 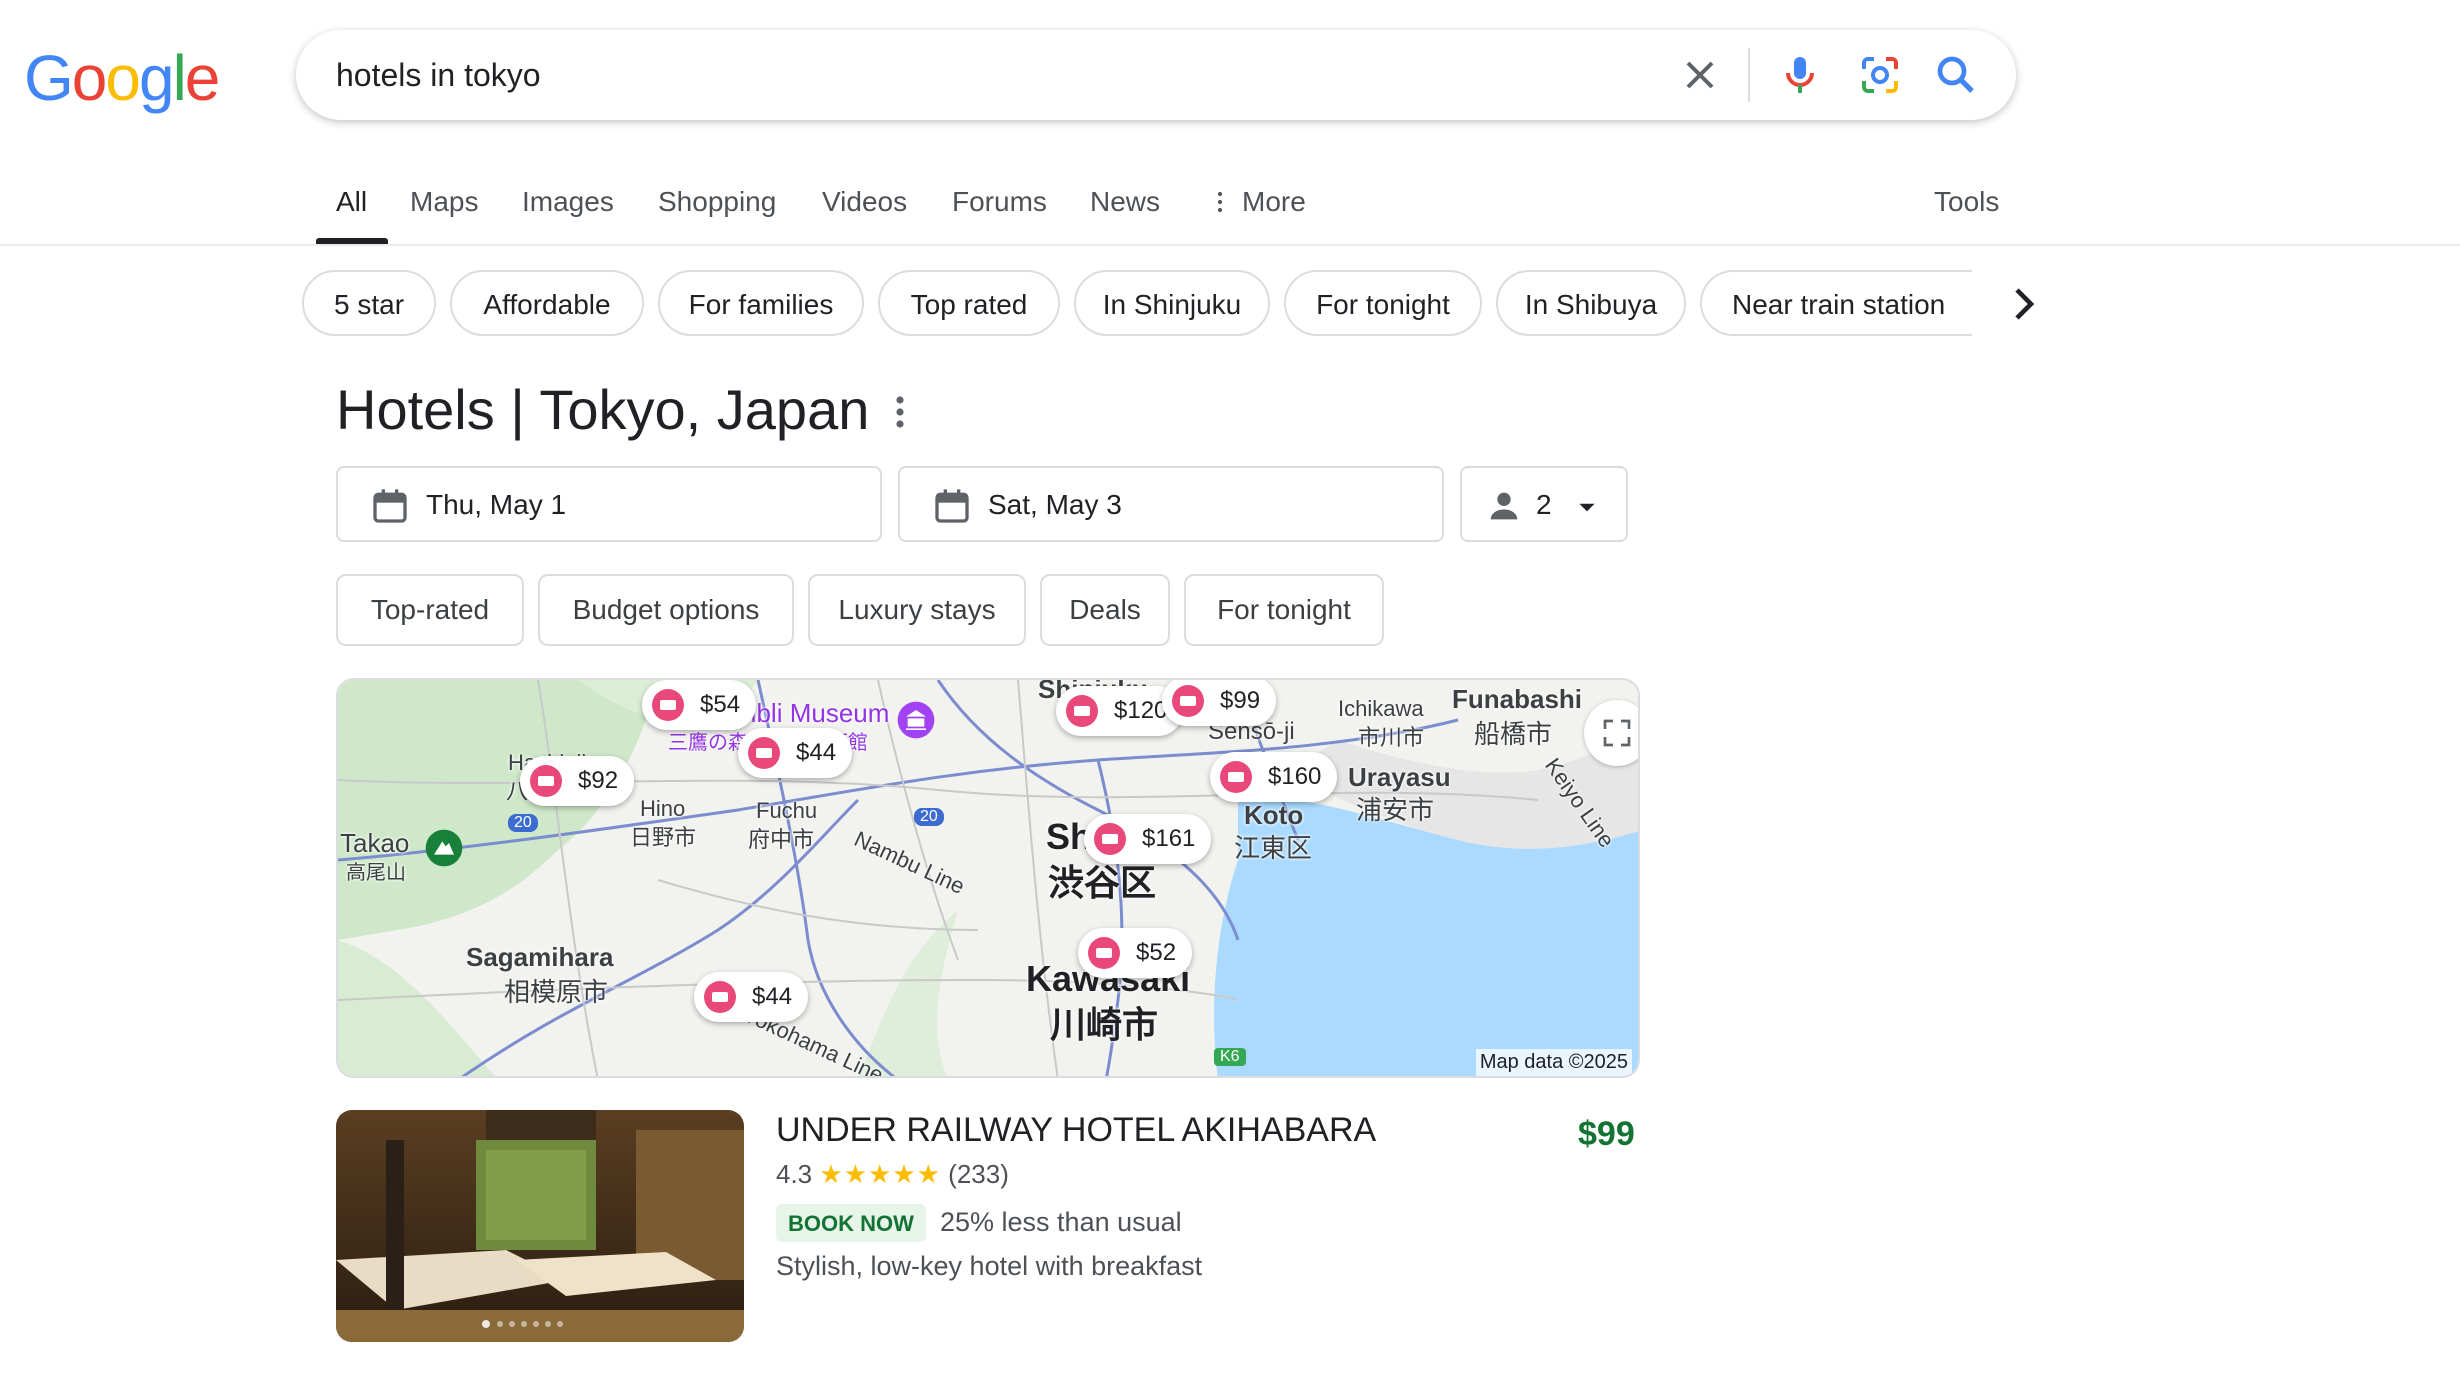 What do you see at coordinates (1836, 303) in the screenshot?
I see `chip-near-train-station: Near train station` at bounding box center [1836, 303].